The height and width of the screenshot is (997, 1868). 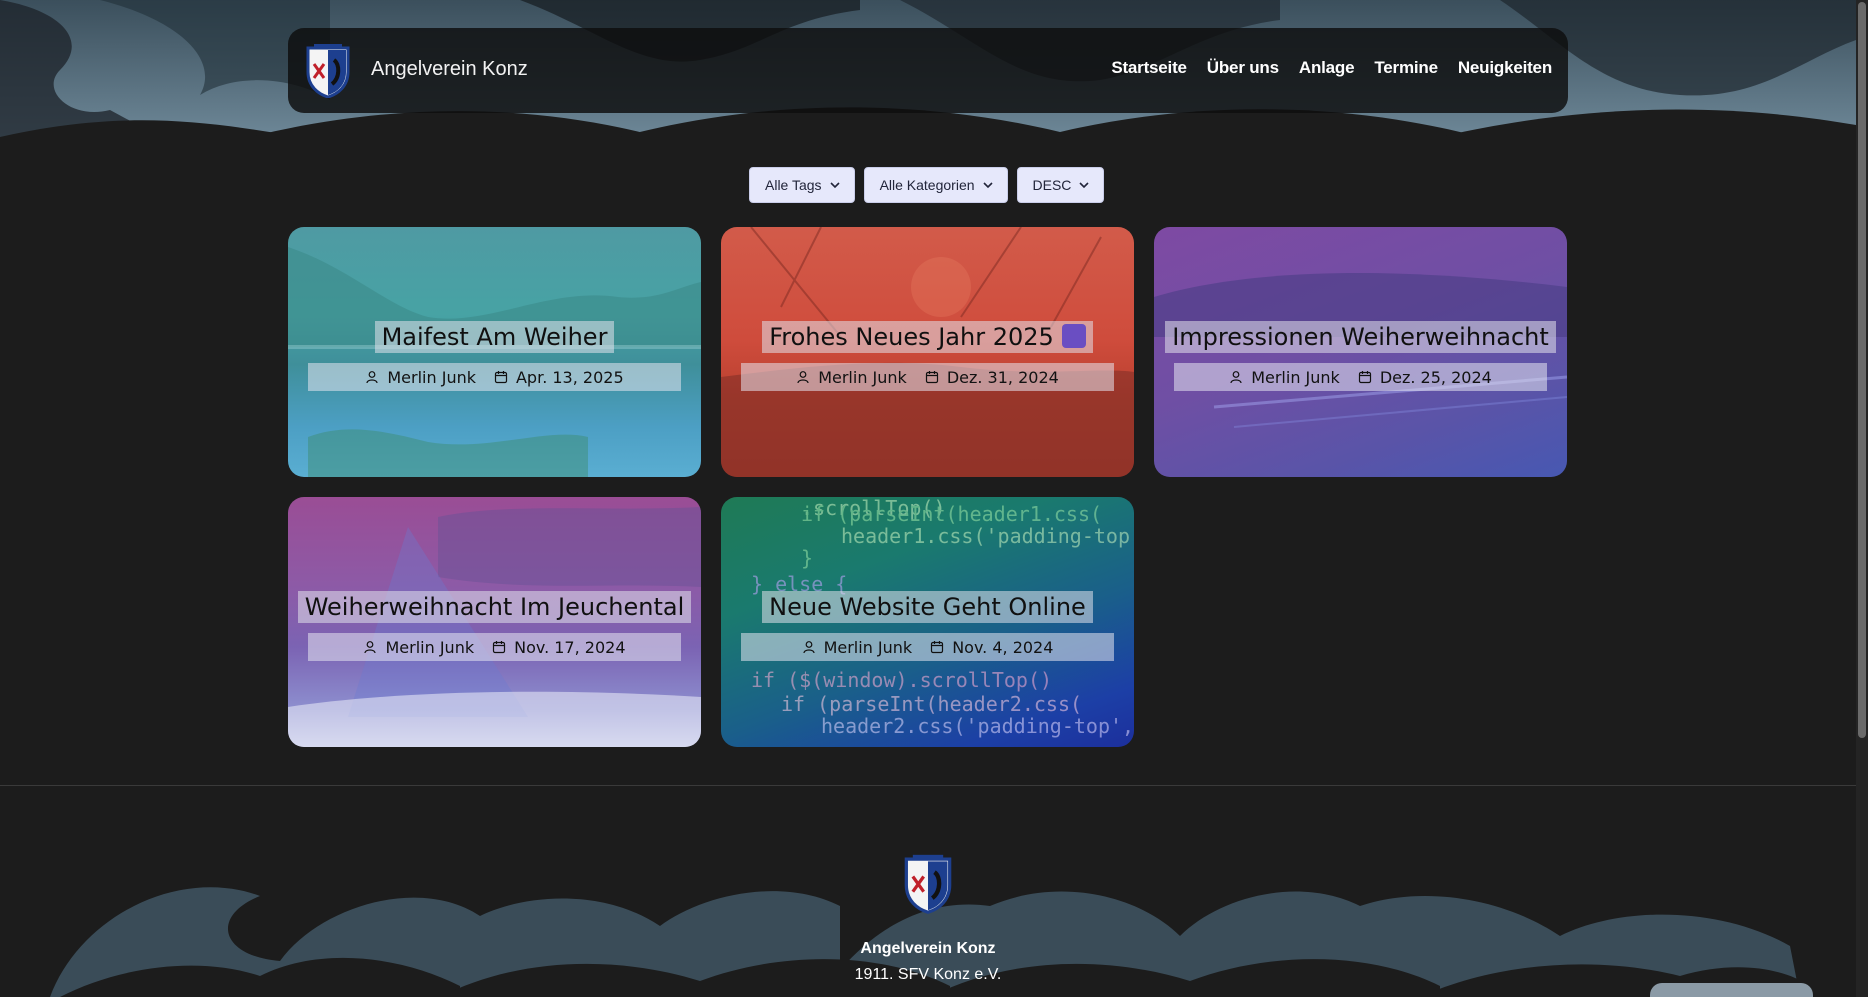 I want to click on tags-filter-select: Alle Tags, so click(x=802, y=185).